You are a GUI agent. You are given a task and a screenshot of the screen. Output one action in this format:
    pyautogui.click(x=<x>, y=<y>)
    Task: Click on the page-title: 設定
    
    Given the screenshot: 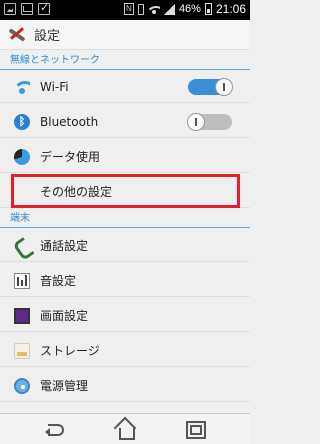 What is the action you would take?
    pyautogui.click(x=47, y=36)
    